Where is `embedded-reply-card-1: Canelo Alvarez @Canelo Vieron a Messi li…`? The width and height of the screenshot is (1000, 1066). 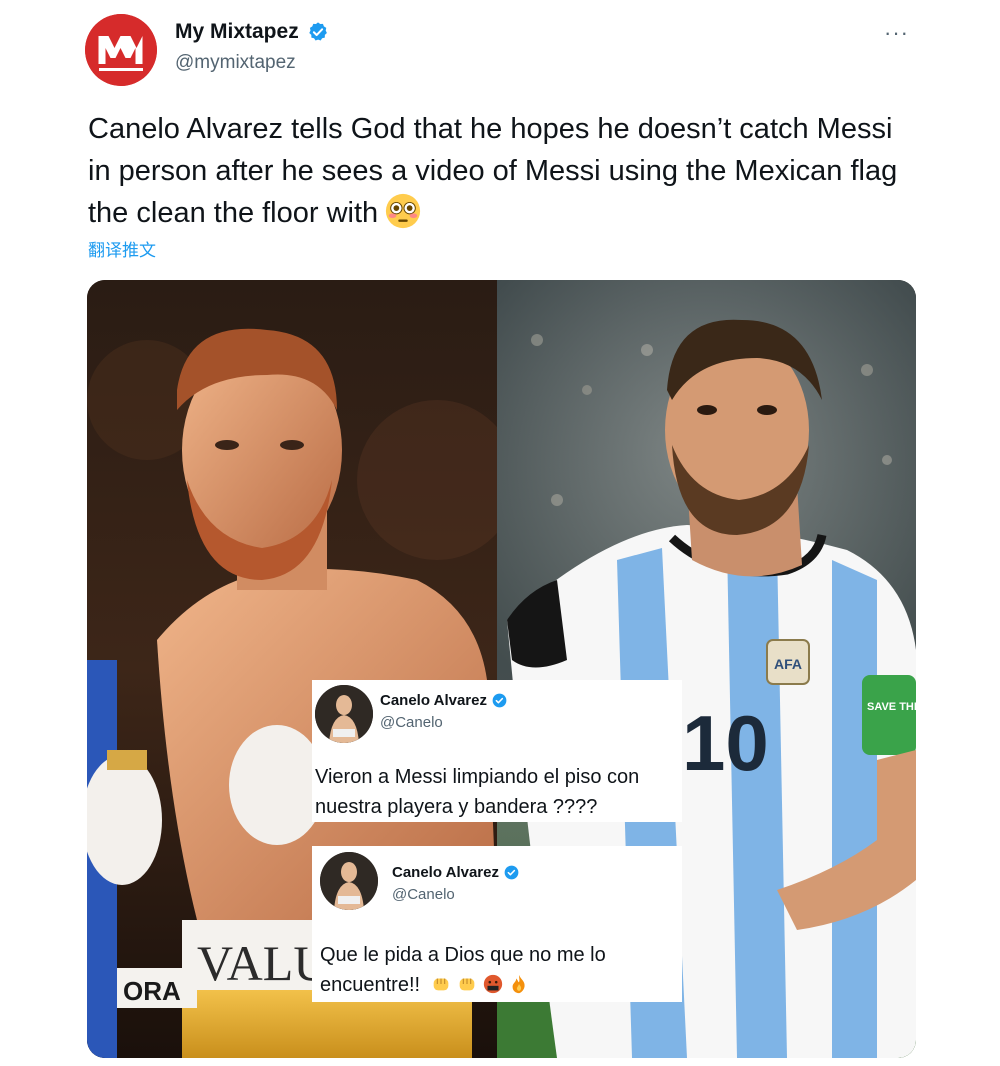 embedded-reply-card-1: Canelo Alvarez @Canelo Vieron a Messi li… is located at coordinates (497, 751).